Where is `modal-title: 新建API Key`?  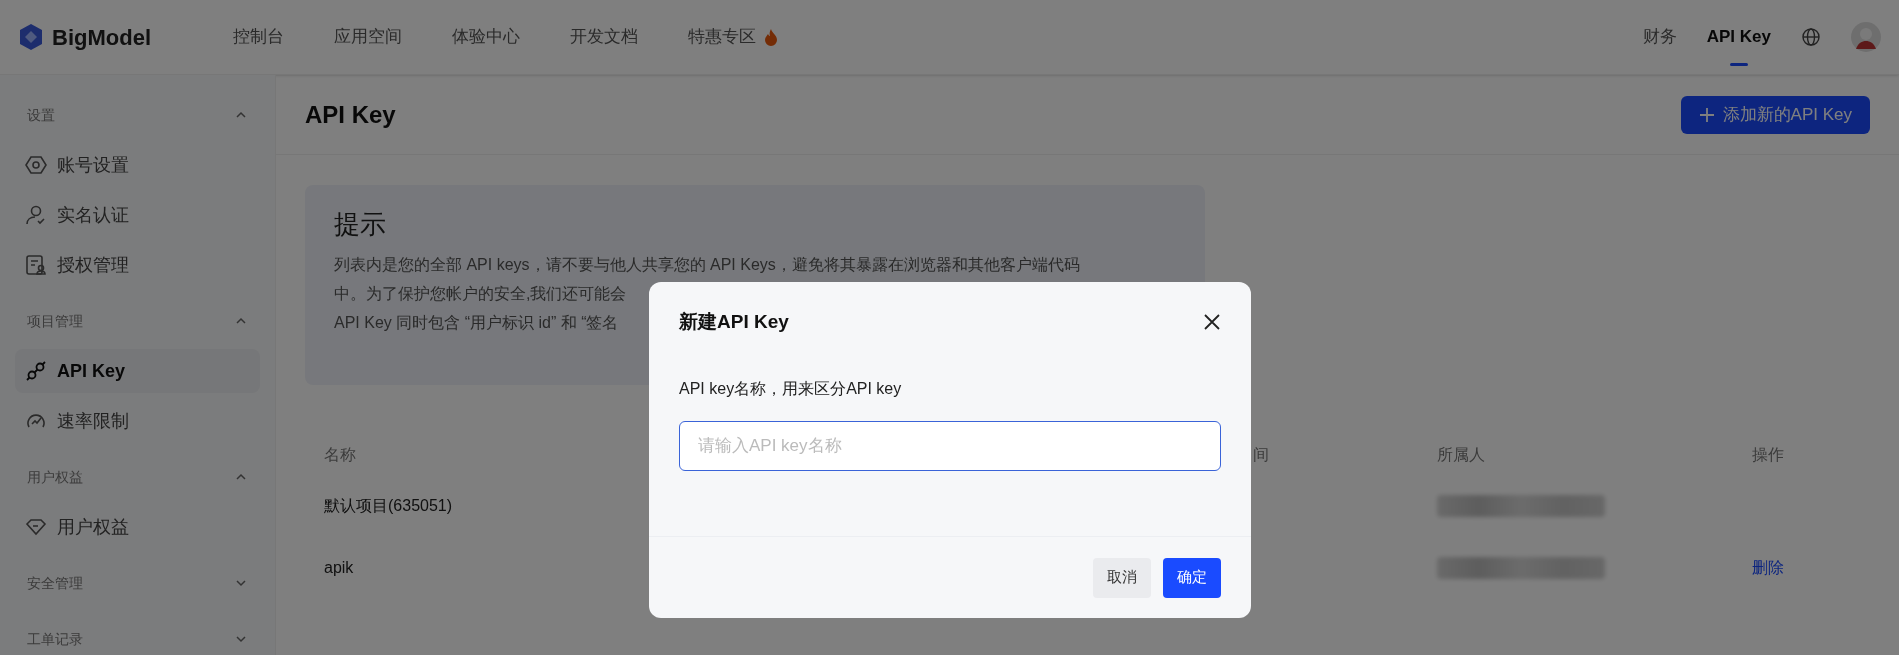
modal-title: 新建API Key is located at coordinates (734, 322).